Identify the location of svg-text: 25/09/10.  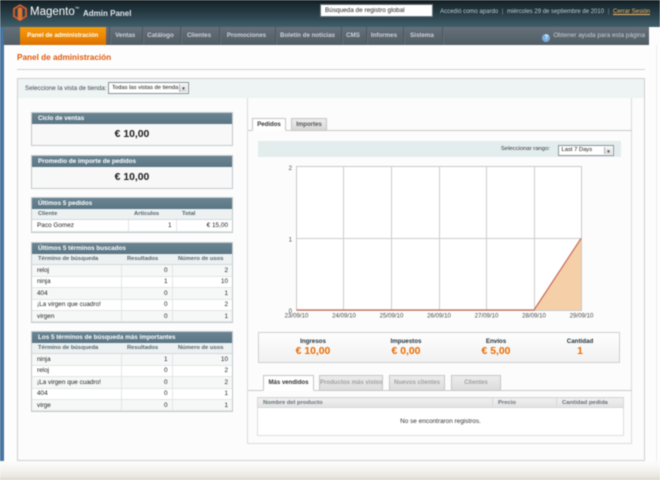
(392, 316).